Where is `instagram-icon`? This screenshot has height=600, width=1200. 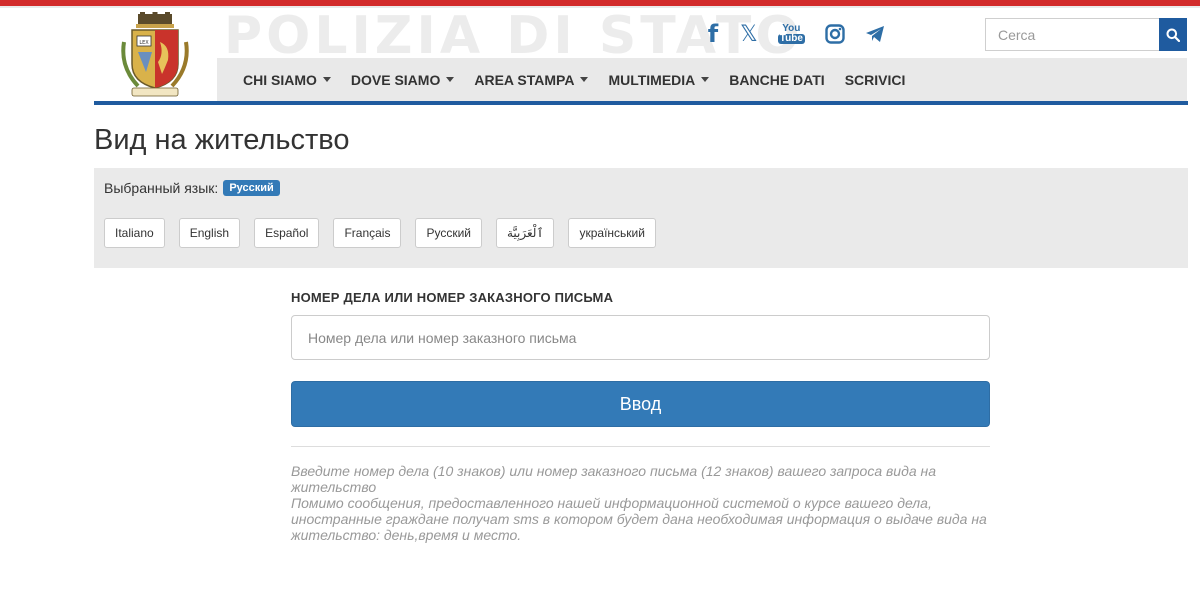 instagram-icon is located at coordinates (835, 34).